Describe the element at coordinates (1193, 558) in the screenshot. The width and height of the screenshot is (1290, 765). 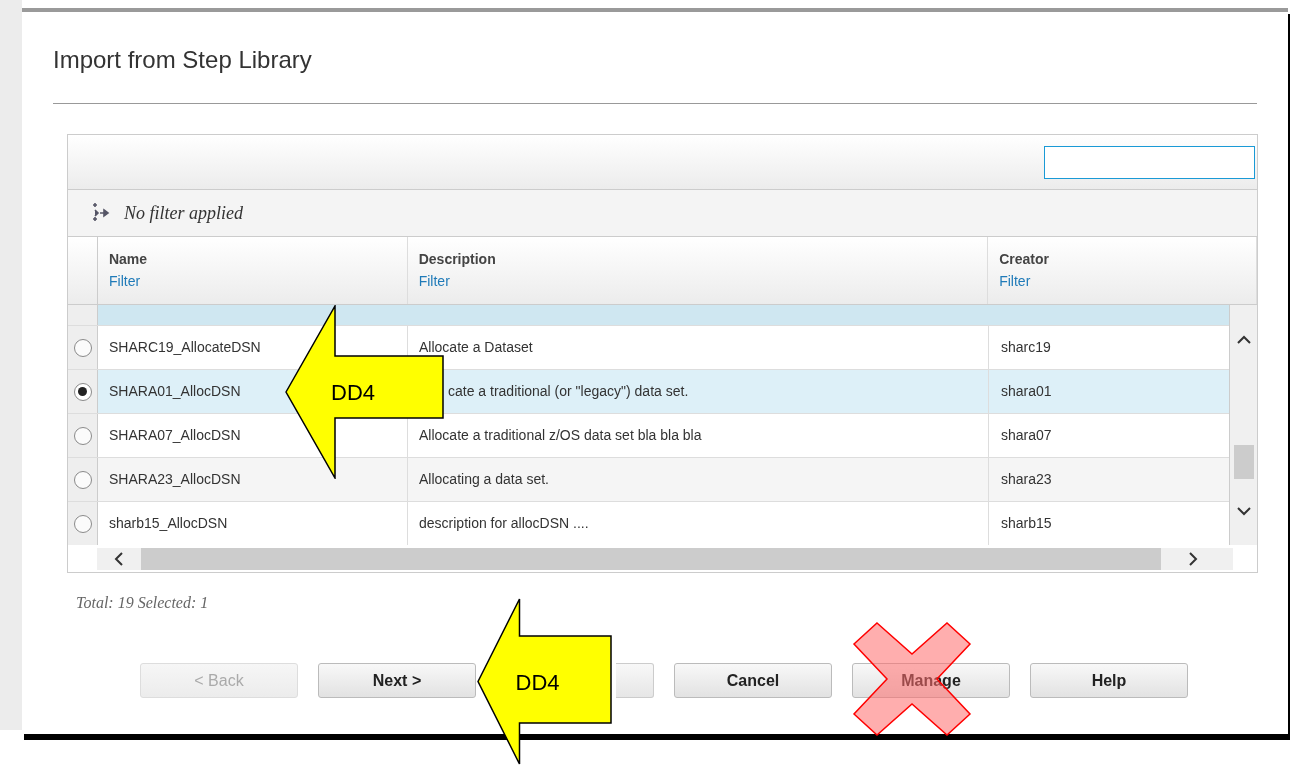
I see `scroll-right-icon` at that location.